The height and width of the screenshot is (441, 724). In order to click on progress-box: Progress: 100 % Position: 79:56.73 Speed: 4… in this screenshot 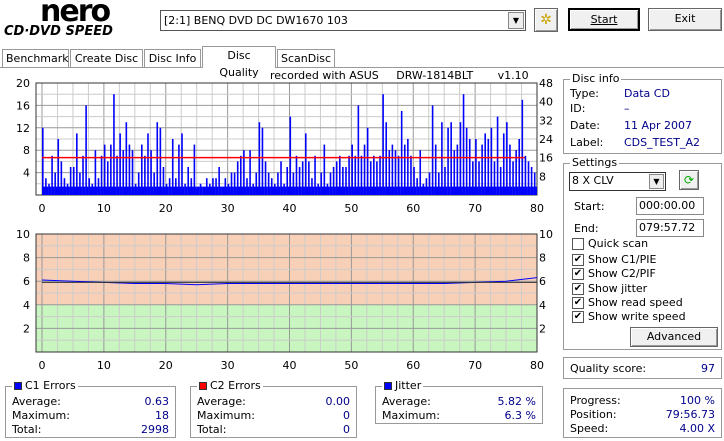, I will do `click(642, 413)`.